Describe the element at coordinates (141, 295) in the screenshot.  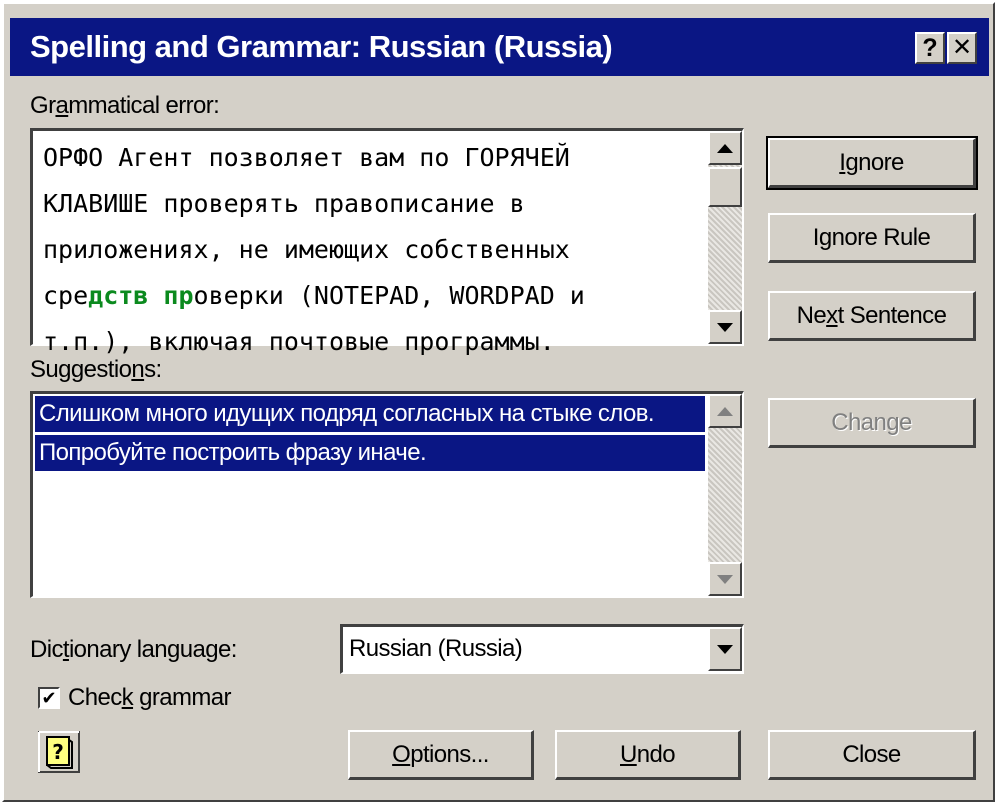
I see `error-highlight: дств пр` at that location.